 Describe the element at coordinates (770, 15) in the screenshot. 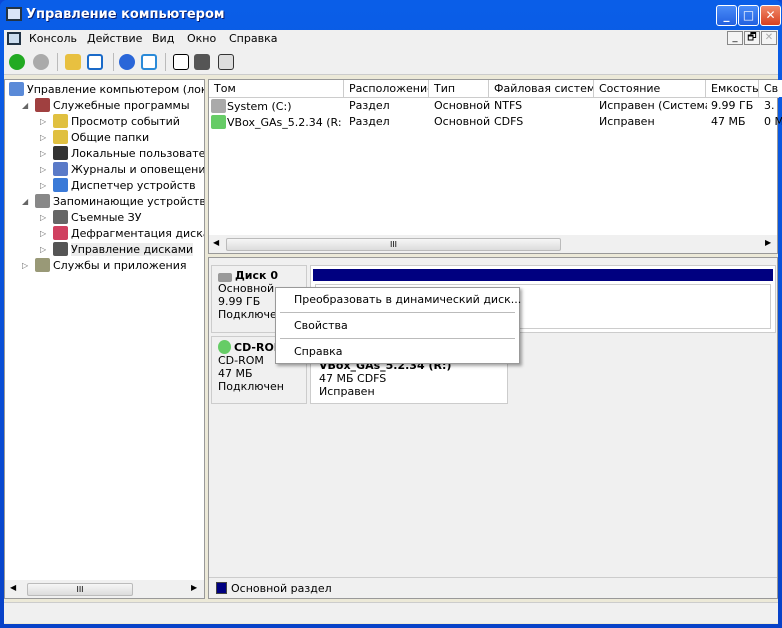

I see `close-button: ✕` at that location.